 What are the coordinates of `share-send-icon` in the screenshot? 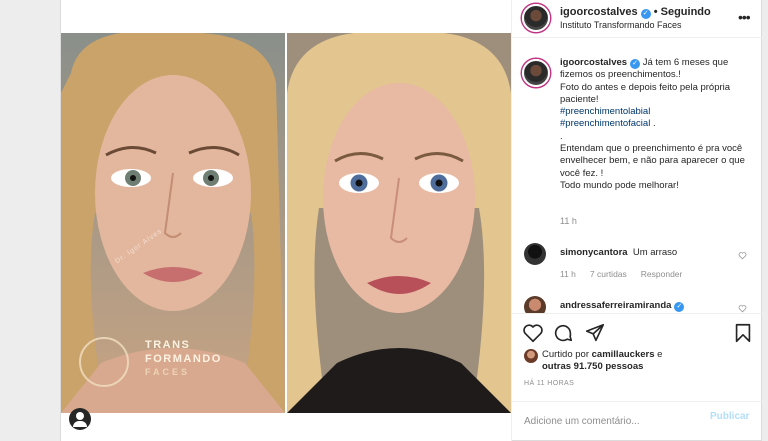 It's located at (595, 333).